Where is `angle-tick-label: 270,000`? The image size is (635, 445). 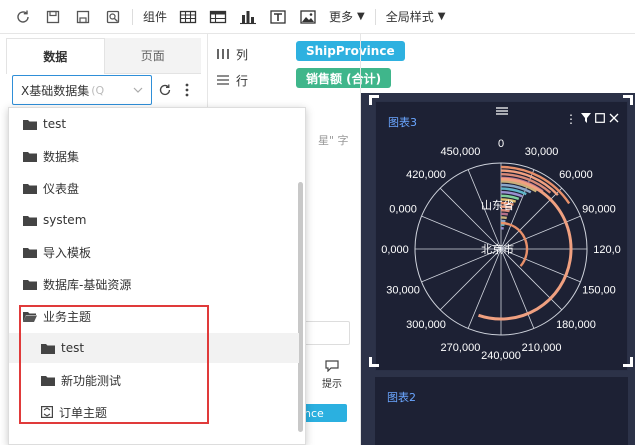
angle-tick-label: 270,000 is located at coordinates (461, 348).